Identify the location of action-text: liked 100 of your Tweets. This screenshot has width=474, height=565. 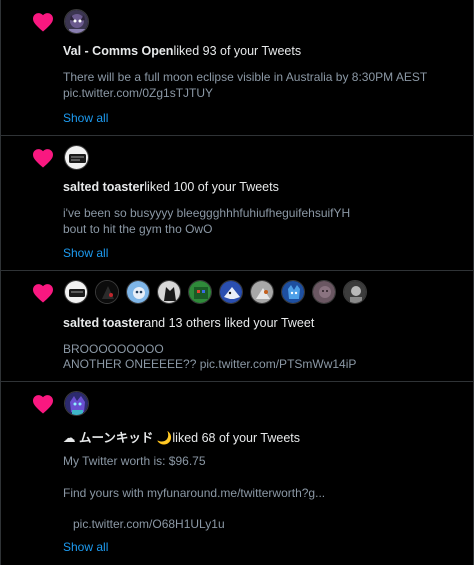
(211, 187).